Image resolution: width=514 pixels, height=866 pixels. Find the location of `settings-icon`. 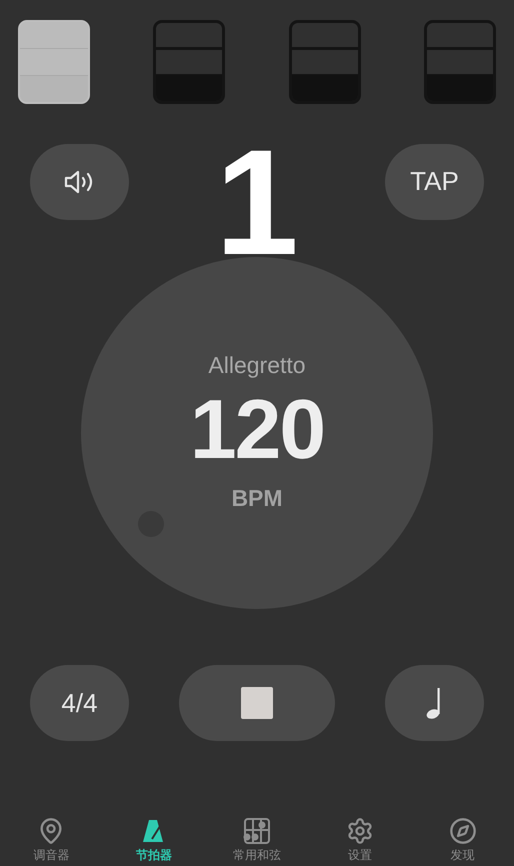

settings-icon is located at coordinates (360, 831).